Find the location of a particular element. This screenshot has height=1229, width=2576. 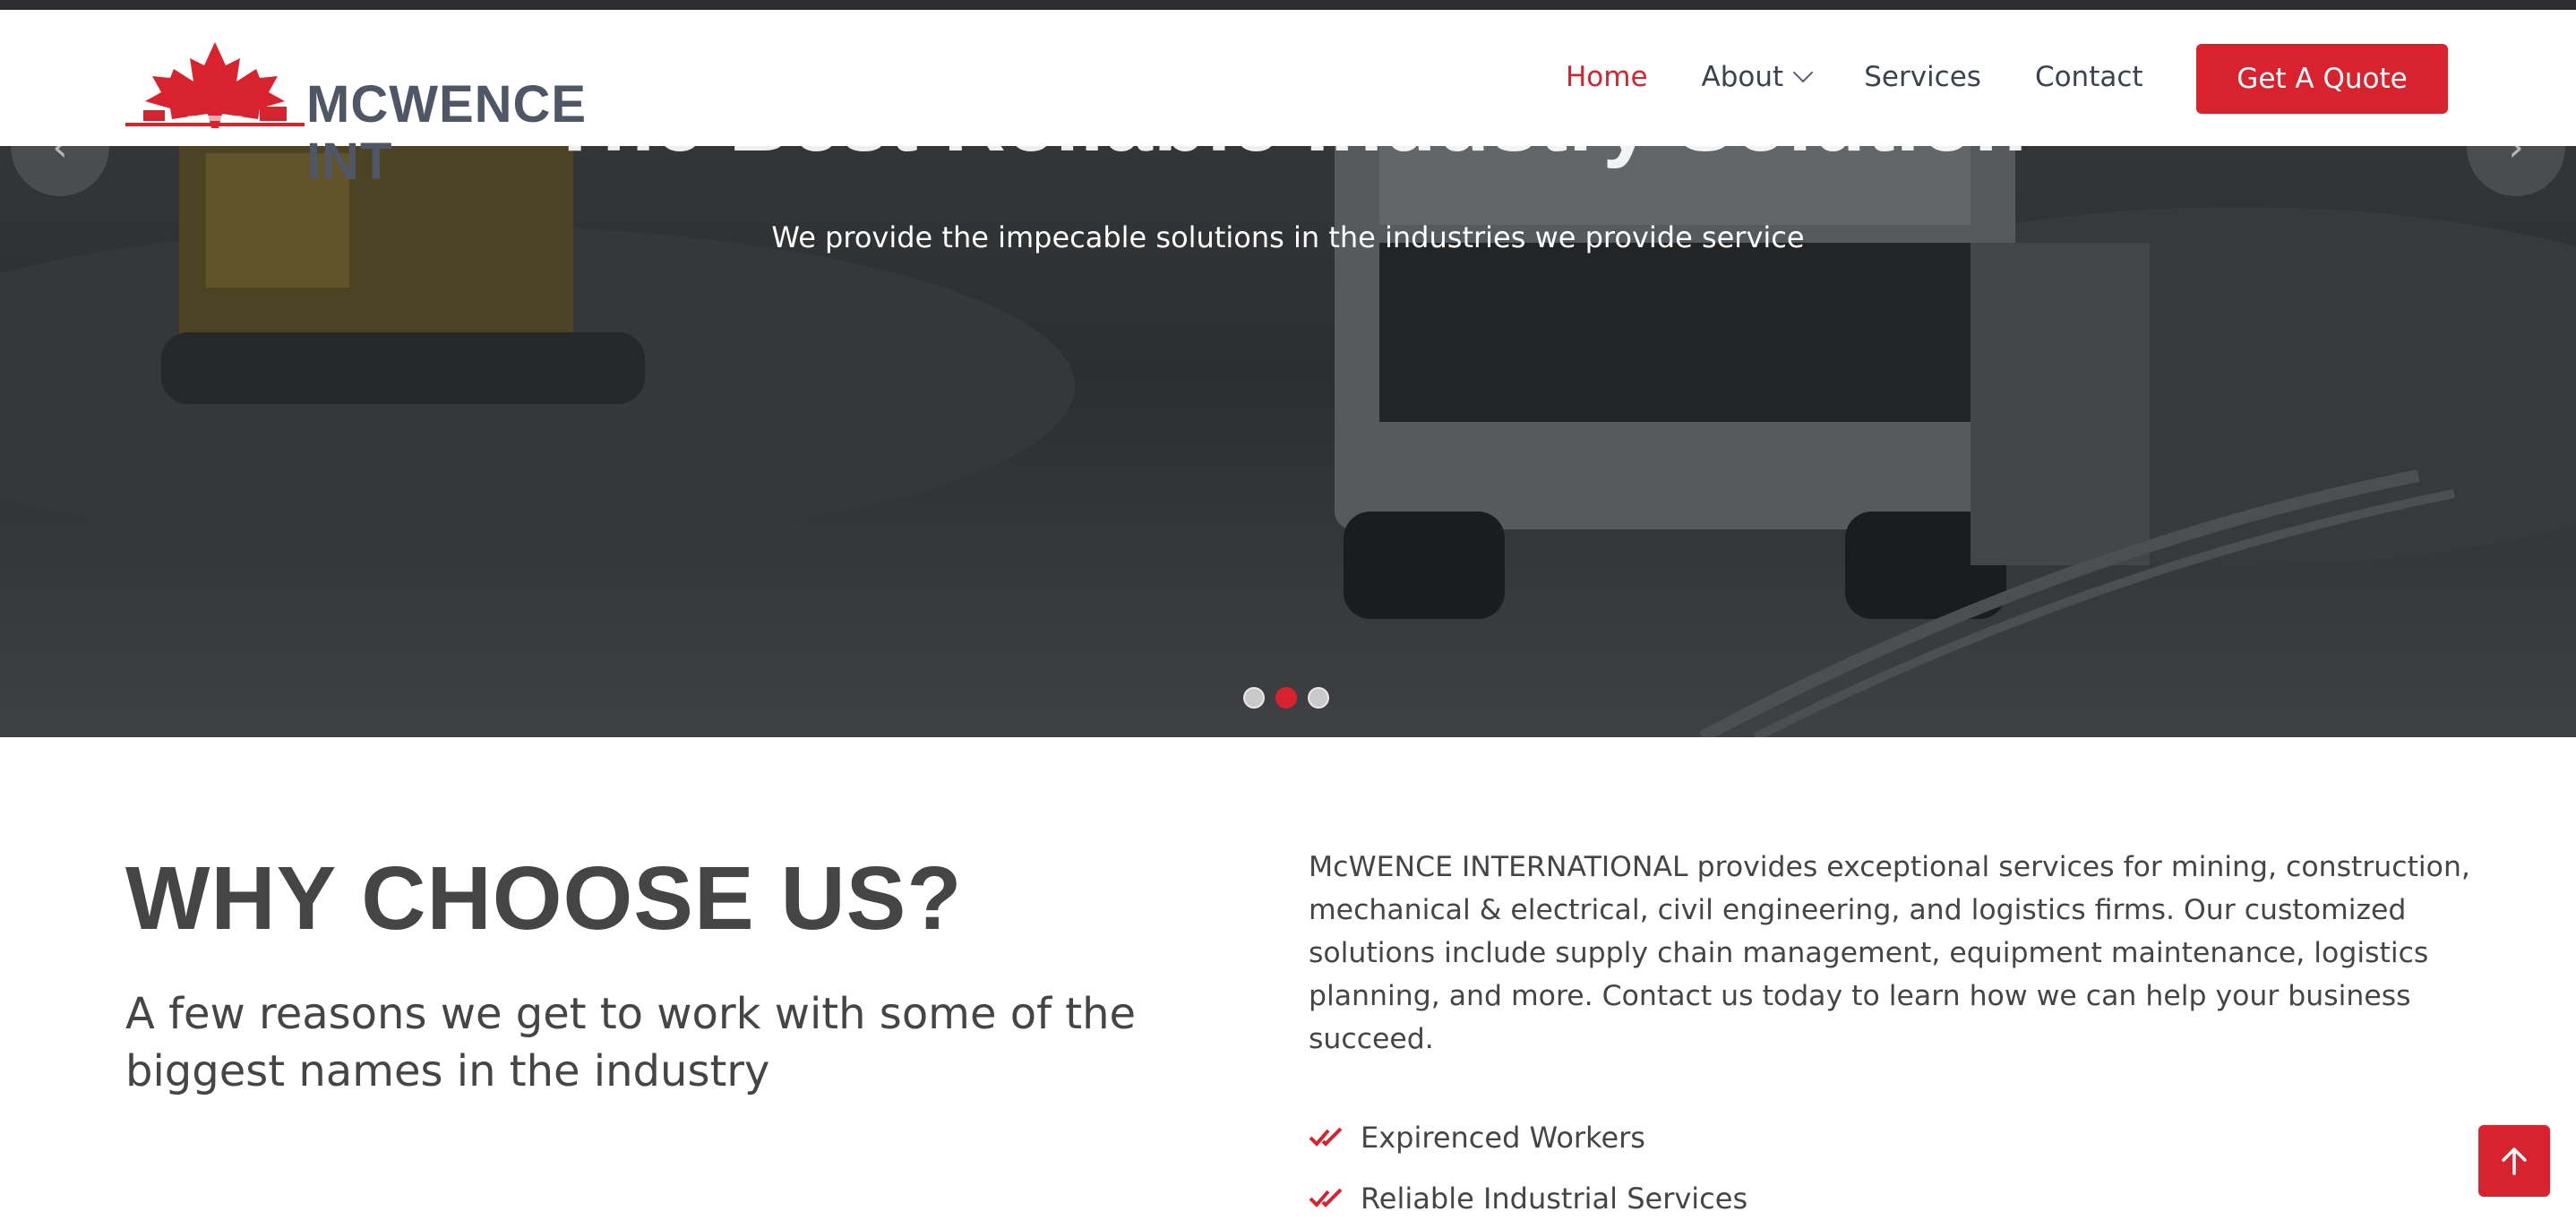

chevron-down-icon is located at coordinates (1803, 72).